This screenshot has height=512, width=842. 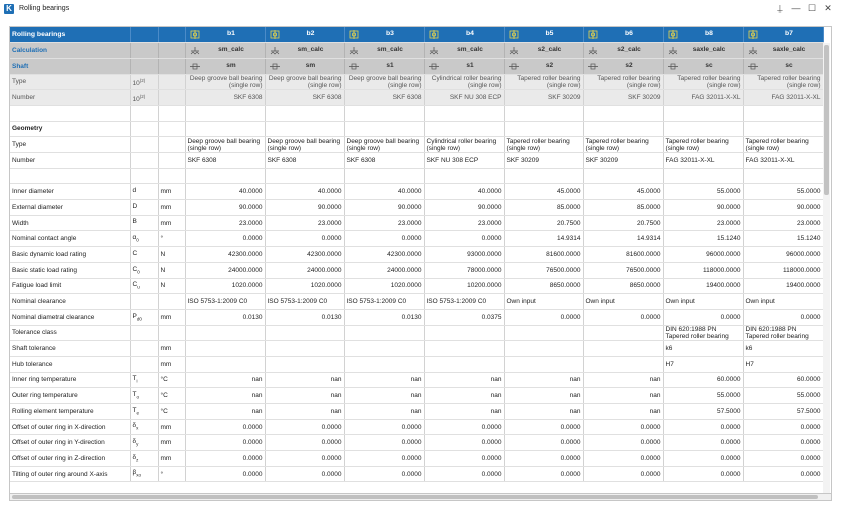 I want to click on bearing-column-header: b4, so click(x=464, y=35).